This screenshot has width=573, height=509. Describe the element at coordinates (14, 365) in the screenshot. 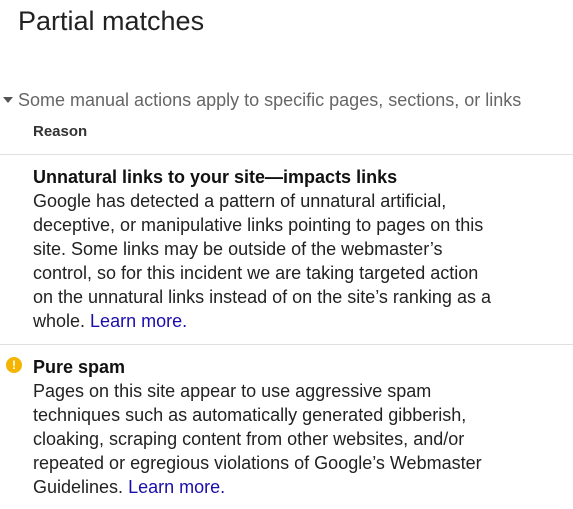

I see `warning-icon: !` at that location.